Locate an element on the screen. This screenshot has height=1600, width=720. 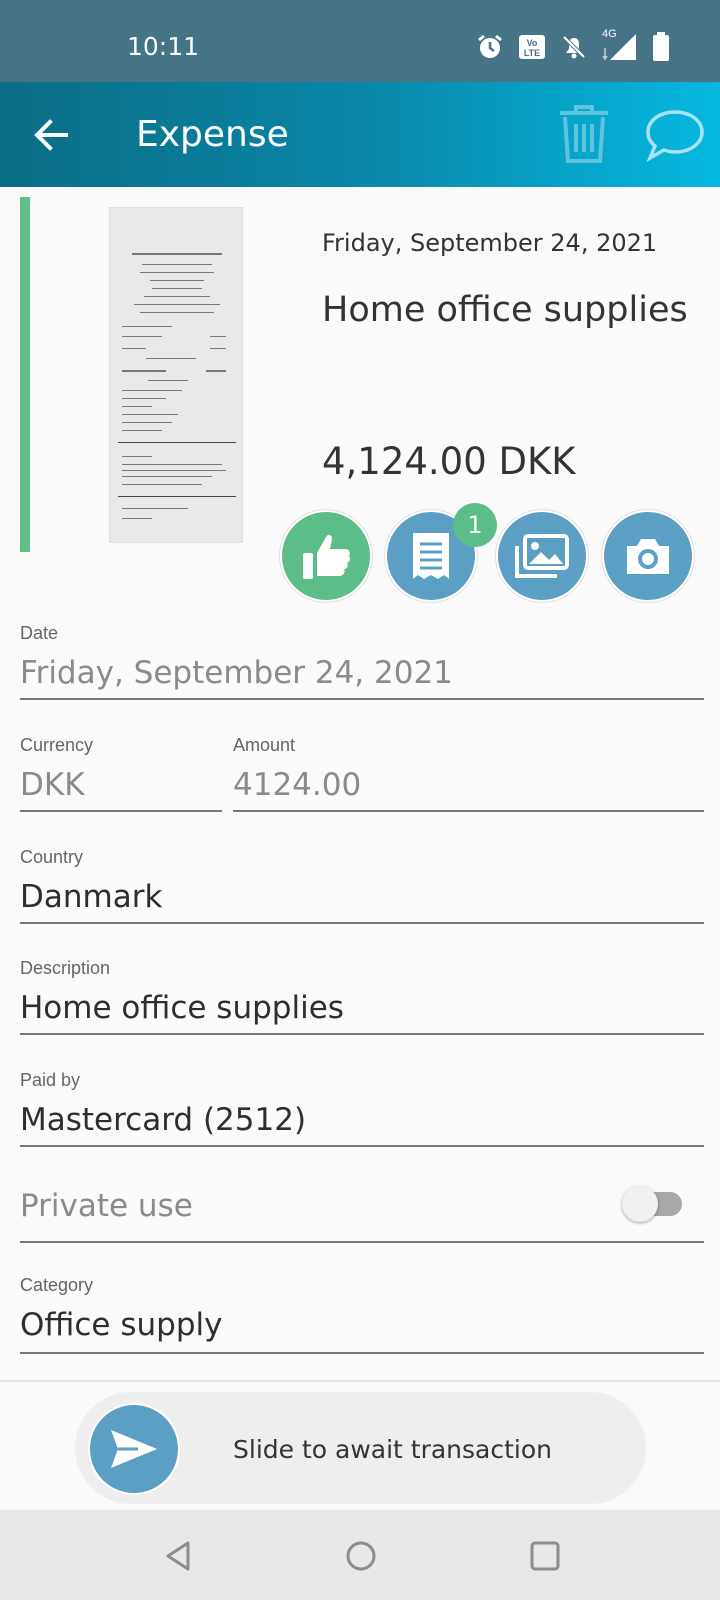
status-icons: Vo LTE 4G is located at coordinates (573, 46).